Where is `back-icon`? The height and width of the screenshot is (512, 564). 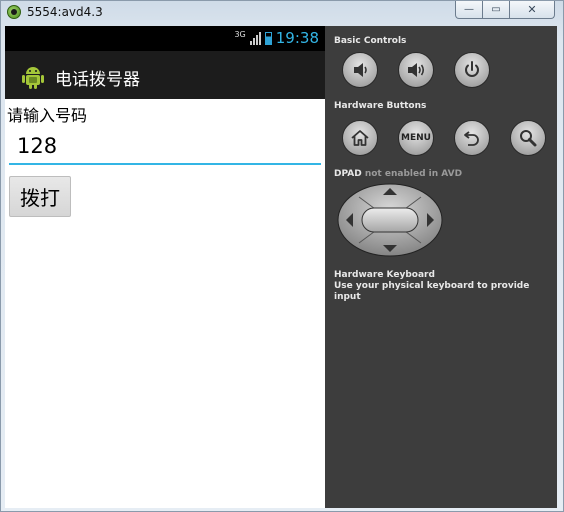 back-icon is located at coordinates (471, 138).